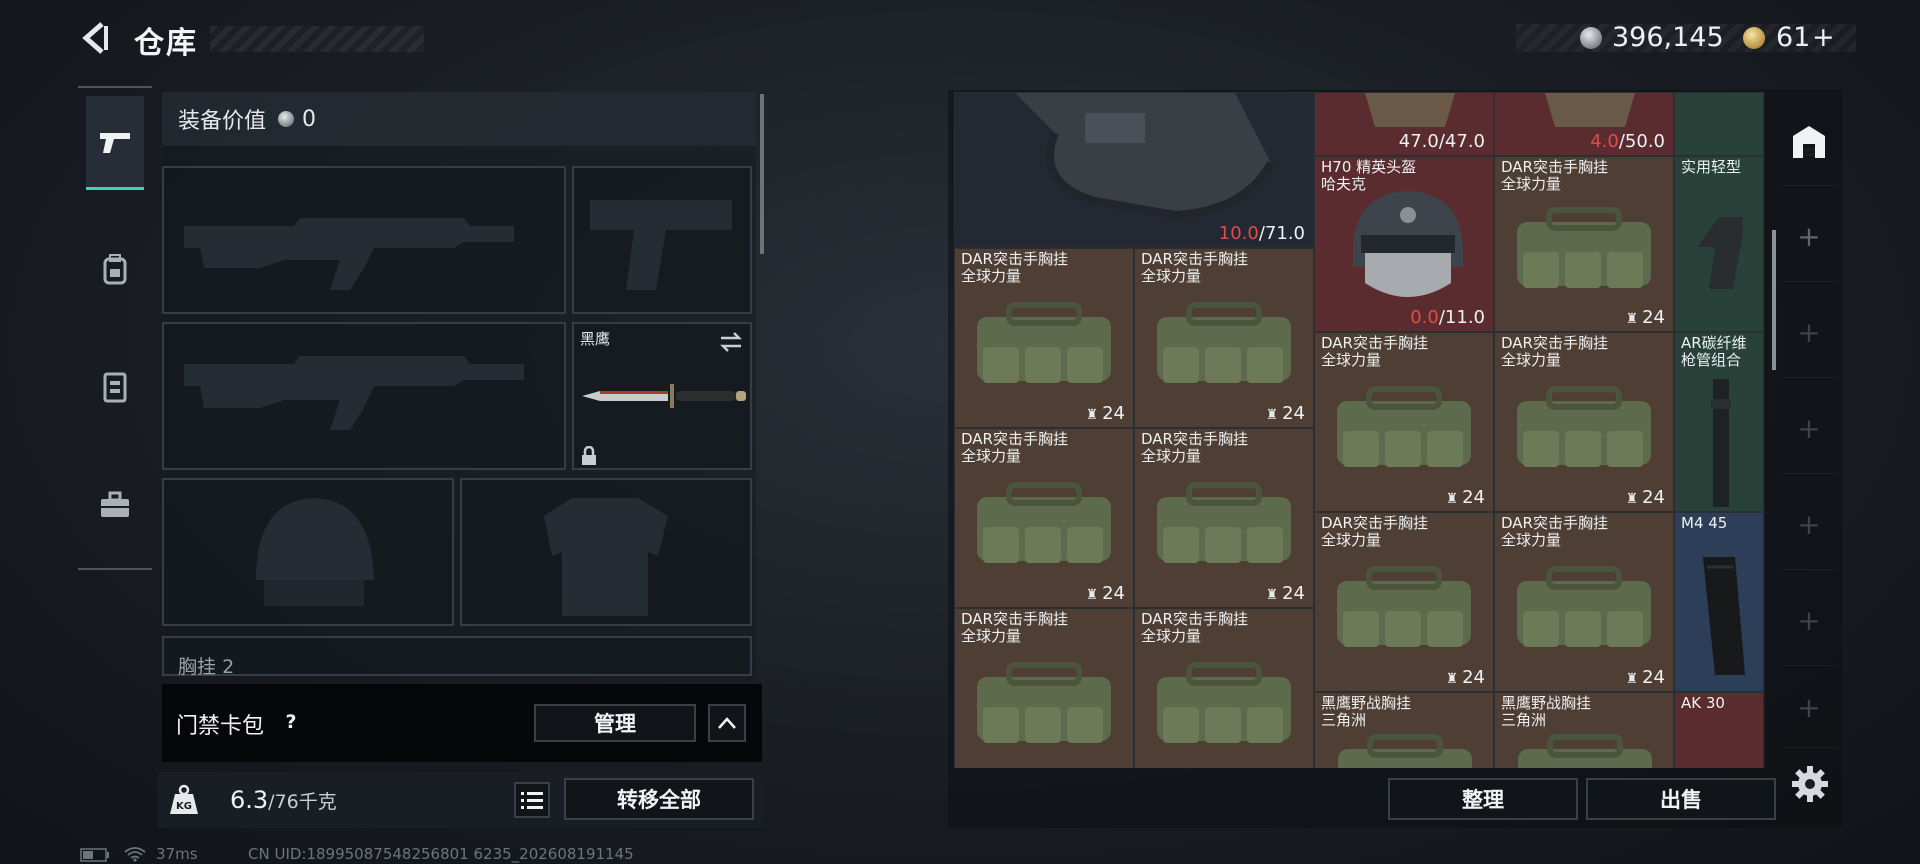 The width and height of the screenshot is (1920, 864). Describe the element at coordinates (115, 269) in the screenshot. I see `tab-backpack` at that location.